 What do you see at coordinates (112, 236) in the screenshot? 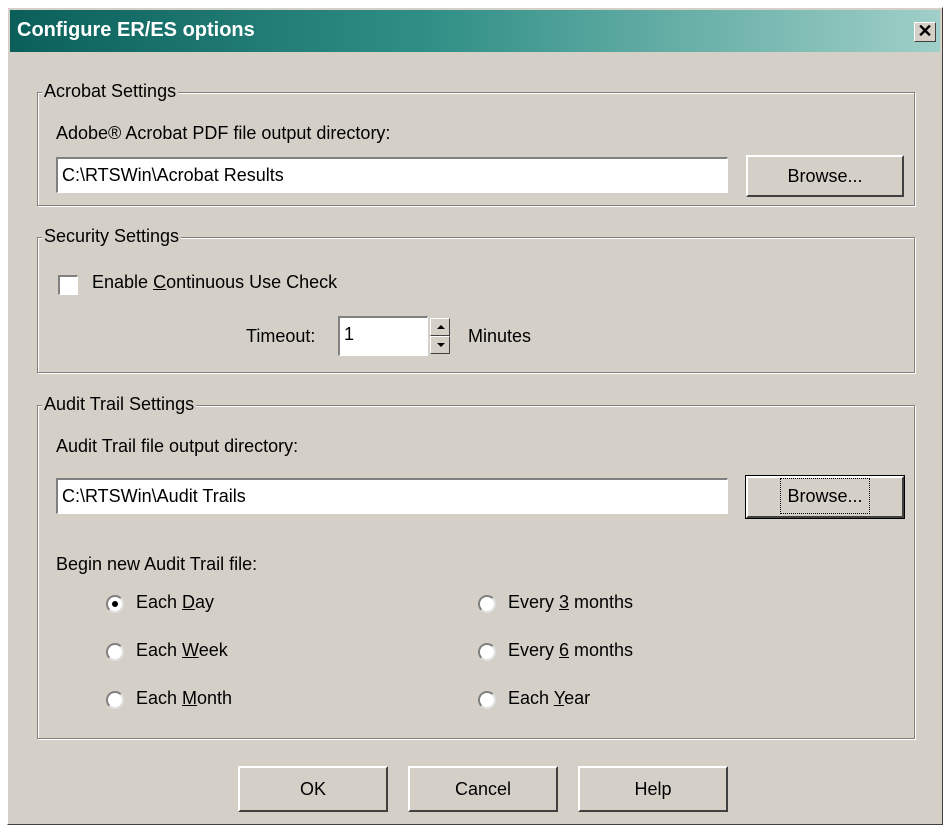
I see `security-settings-legend: Security Settings` at bounding box center [112, 236].